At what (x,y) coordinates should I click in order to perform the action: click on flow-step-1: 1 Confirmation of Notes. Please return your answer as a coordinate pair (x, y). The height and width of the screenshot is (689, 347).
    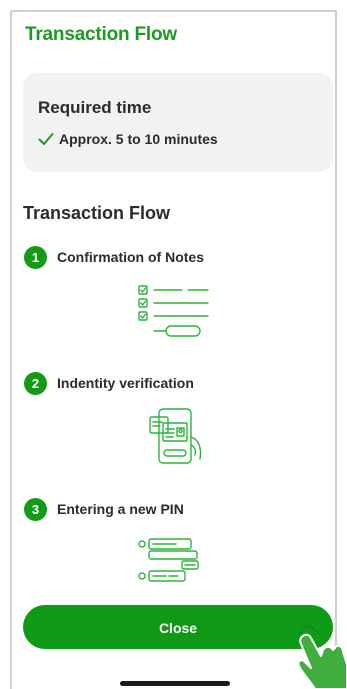
    Looking at the image, I should click on (174, 258).